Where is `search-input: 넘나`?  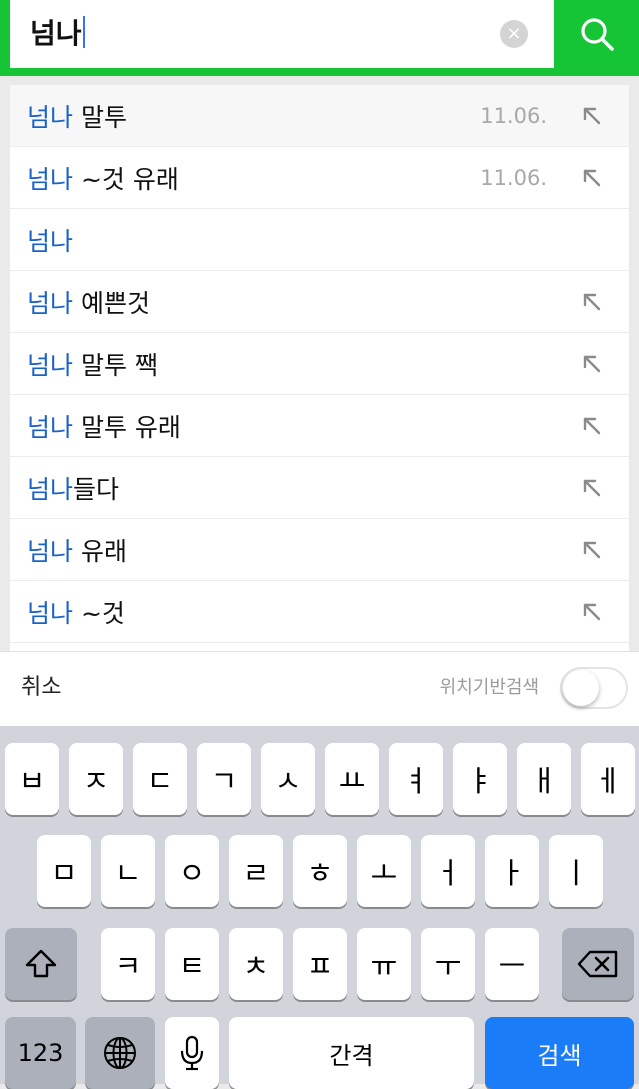
search-input: 넘나 is located at coordinates (56, 34).